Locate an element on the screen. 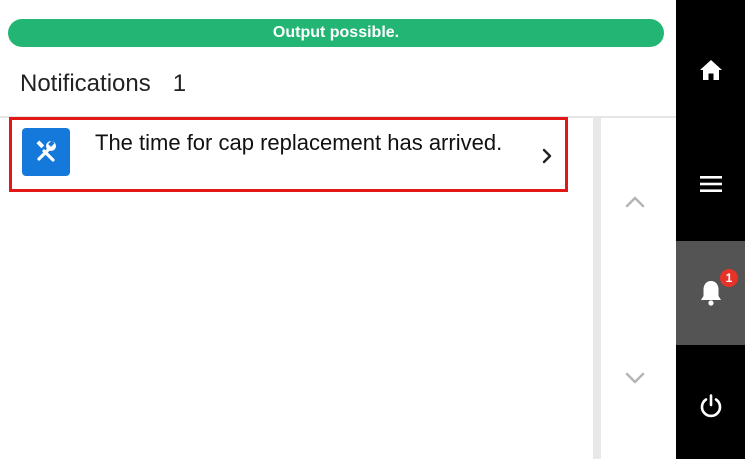 The height and width of the screenshot is (459, 745). home-button is located at coordinates (710, 70).